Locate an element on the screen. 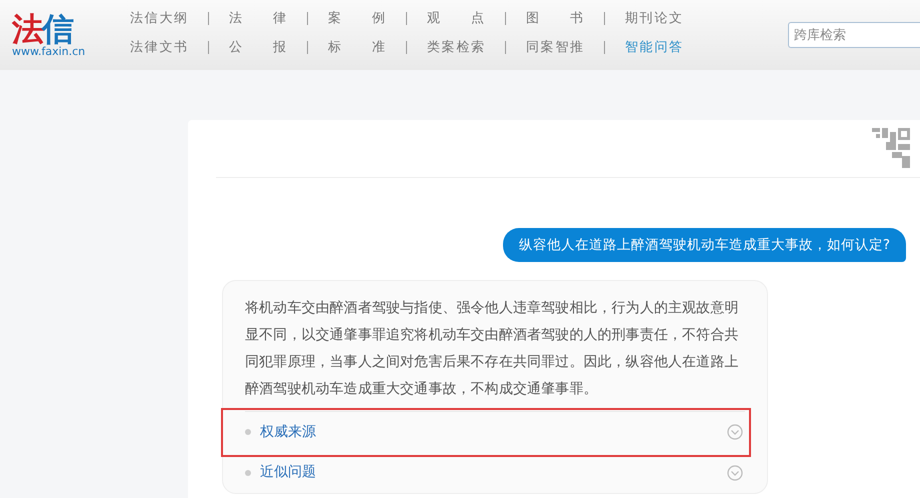 This screenshot has width=920, height=498. nav-link: 法信大纲 is located at coordinates (158, 19).